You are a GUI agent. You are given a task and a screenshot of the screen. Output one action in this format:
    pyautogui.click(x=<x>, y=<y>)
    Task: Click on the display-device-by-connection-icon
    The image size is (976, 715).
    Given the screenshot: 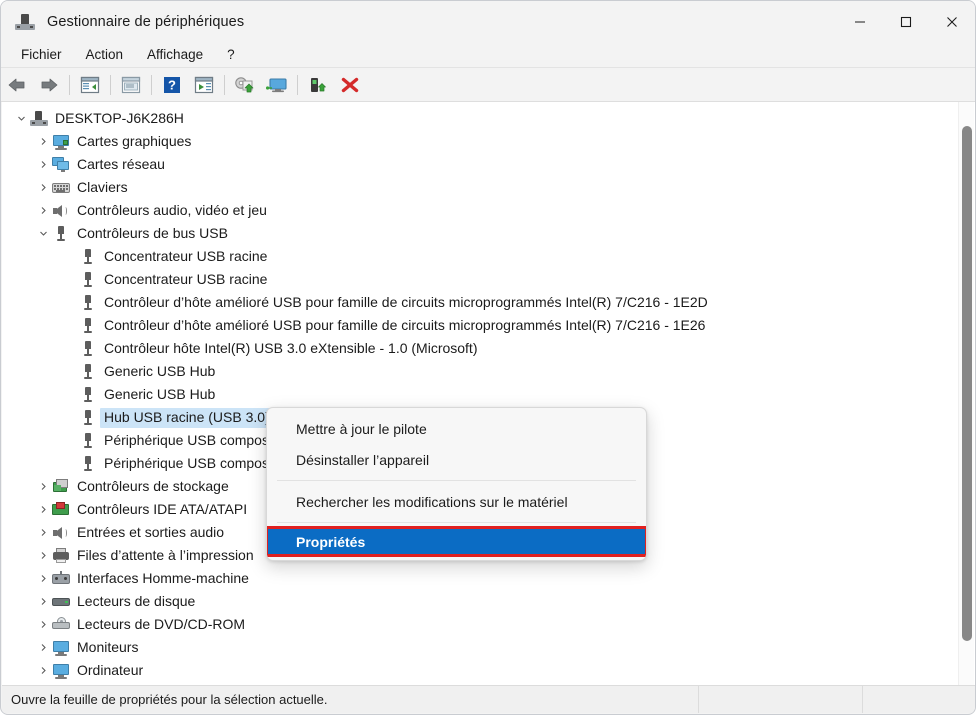 What is the action you would take?
    pyautogui.click(x=277, y=85)
    